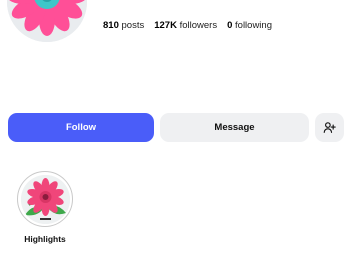 The height and width of the screenshot is (263, 350). What do you see at coordinates (81, 127) in the screenshot?
I see `follow-button: Follow` at bounding box center [81, 127].